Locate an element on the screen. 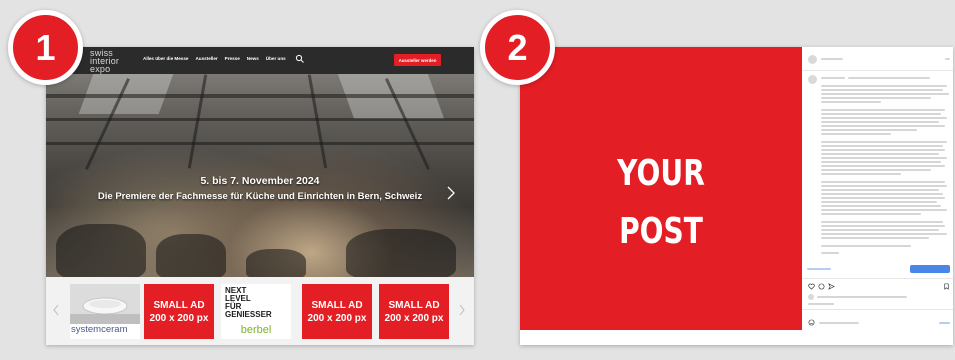 The width and height of the screenshot is (955, 360). share-icon is located at coordinates (831, 286).